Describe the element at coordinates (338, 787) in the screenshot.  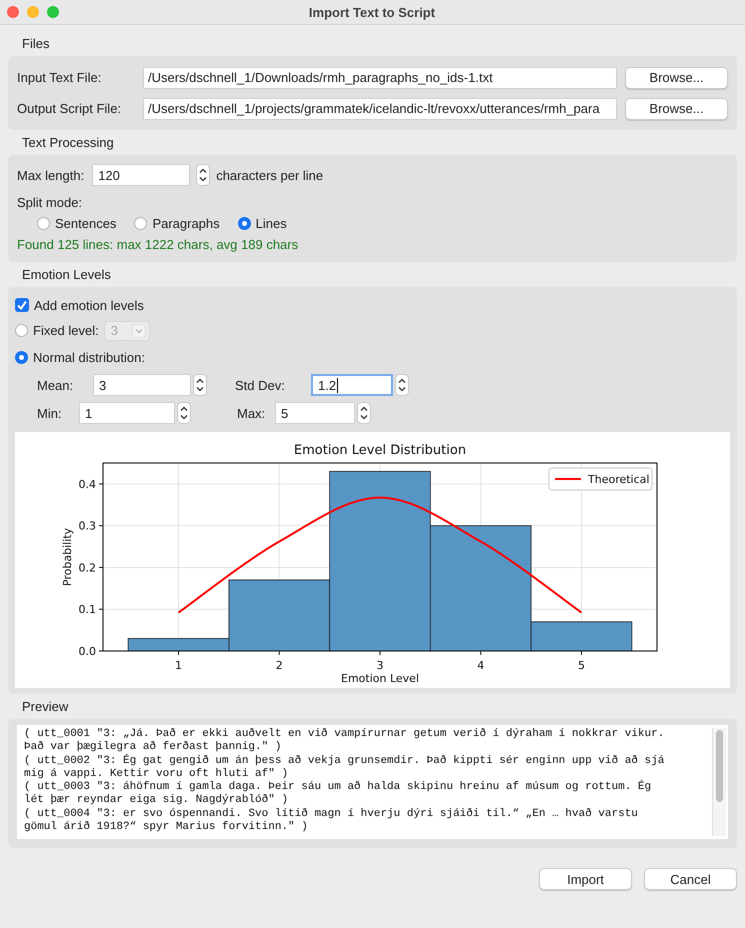
I see `preview-line: ( utt_0003 "3: áhöfnum í gamla daga. Þeir sáu um að halda skipinu hreinu af músum og rottum. Ég` at that location.